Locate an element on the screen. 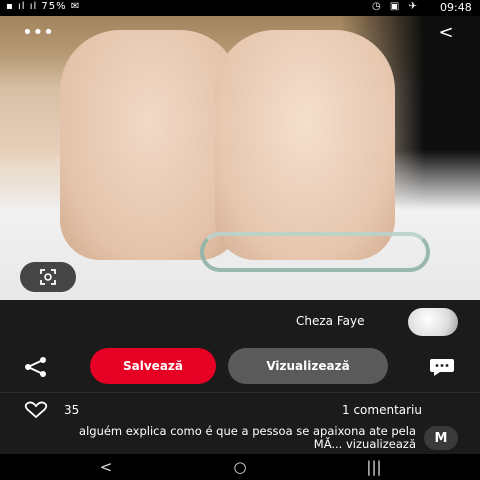 The image size is (480, 480). chevron-left-icon: < is located at coordinates (446, 32).